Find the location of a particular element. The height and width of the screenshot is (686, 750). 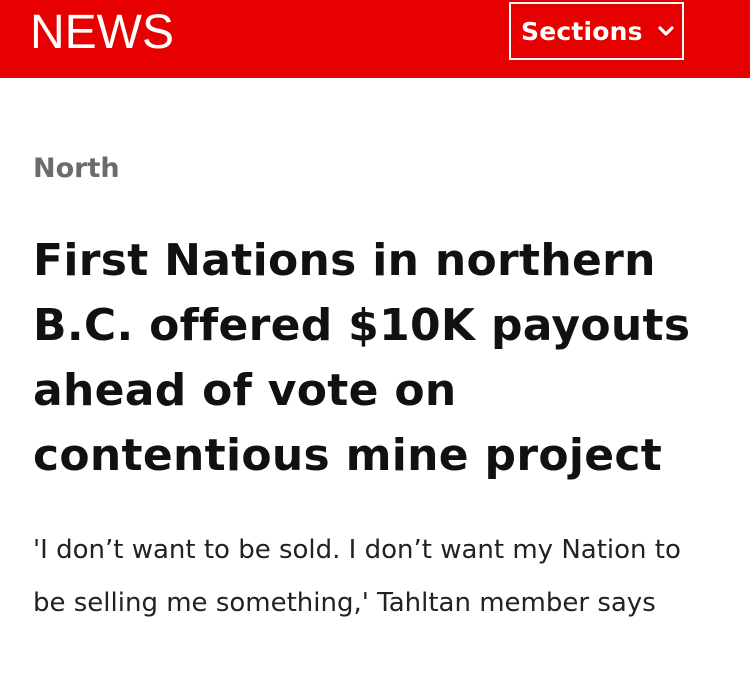

news-logo: NEWS is located at coordinates (102, 33).